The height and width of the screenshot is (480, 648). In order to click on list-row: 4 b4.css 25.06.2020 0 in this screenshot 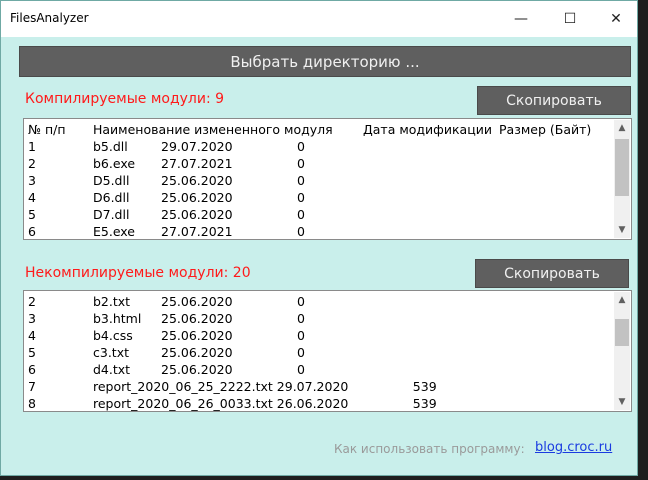, I will do `click(166, 336)`.